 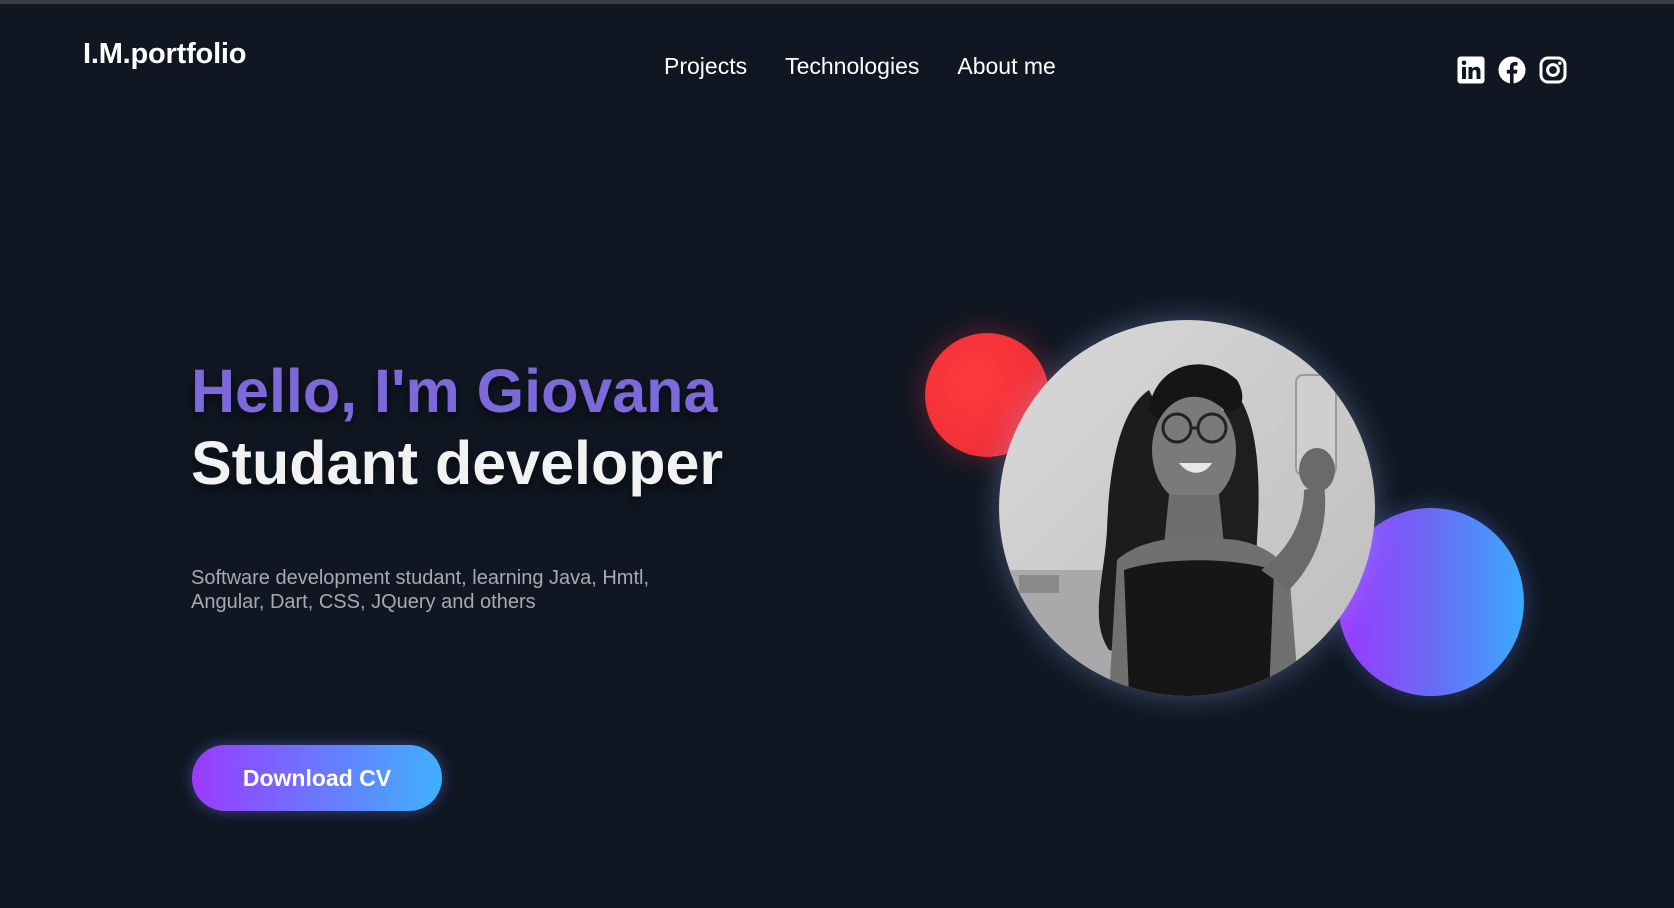 What do you see at coordinates (1553, 70) in the screenshot?
I see `instagram-icon` at bounding box center [1553, 70].